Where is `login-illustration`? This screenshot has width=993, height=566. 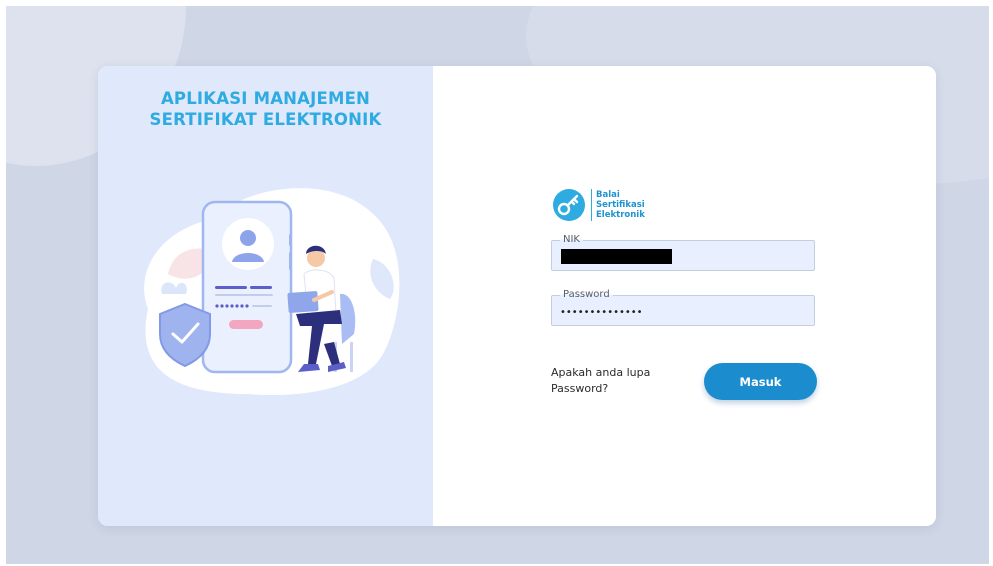 login-illustration is located at coordinates (272, 292).